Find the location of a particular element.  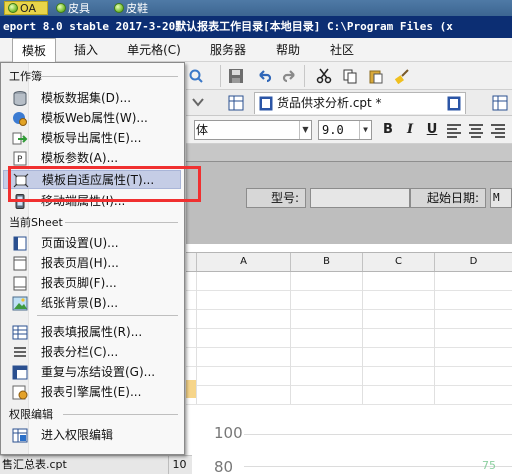

file-status-bar: 售汇总表.cpt 10 is located at coordinates (96, 464).